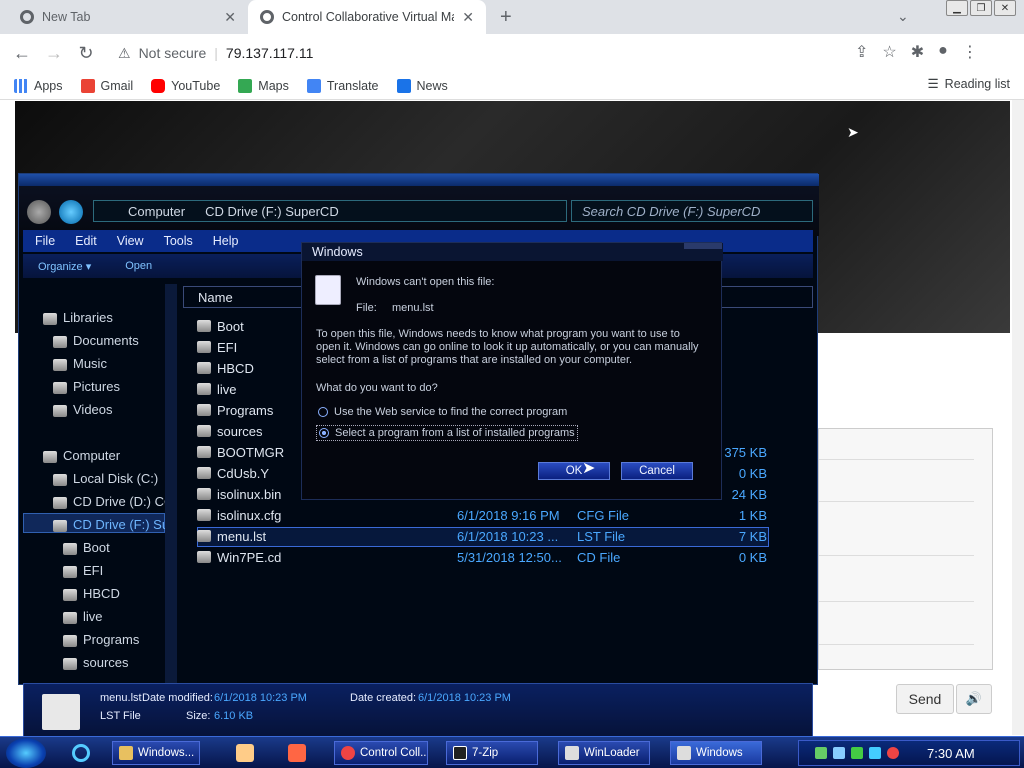 This screenshot has width=1024, height=768. I want to click on nav-scrollbar, so click(171, 484).